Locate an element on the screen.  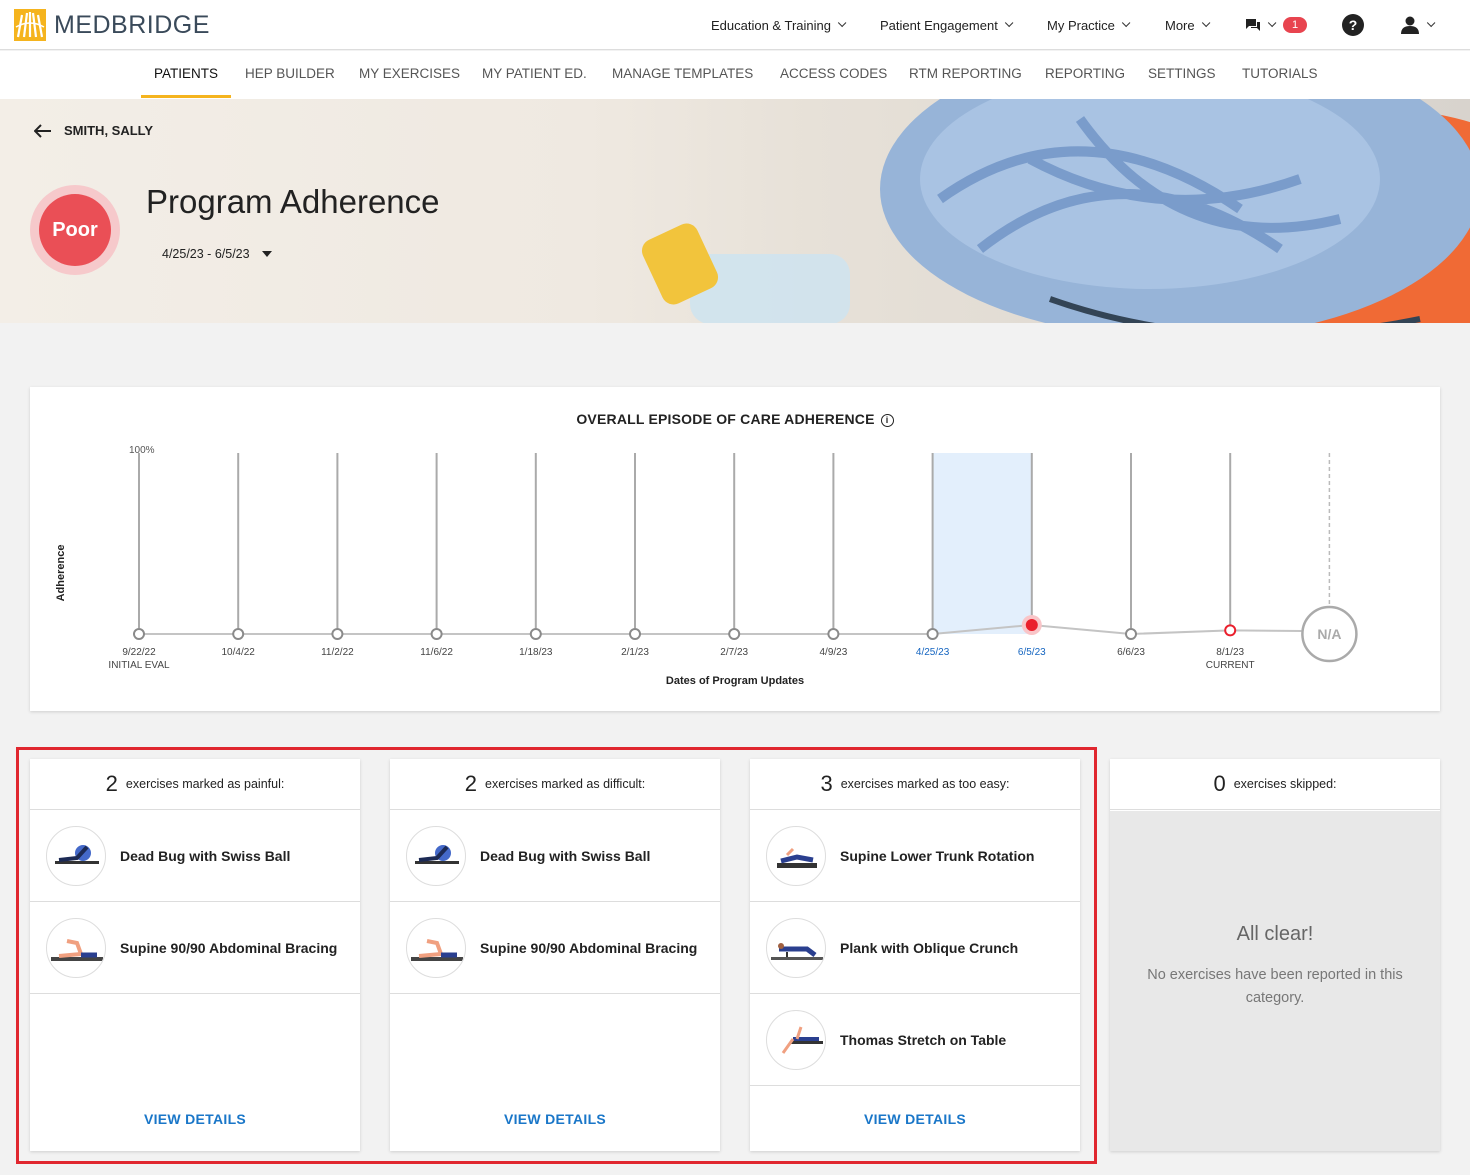
card-header: 2 exercises marked as painful: is located at coordinates (195, 784).